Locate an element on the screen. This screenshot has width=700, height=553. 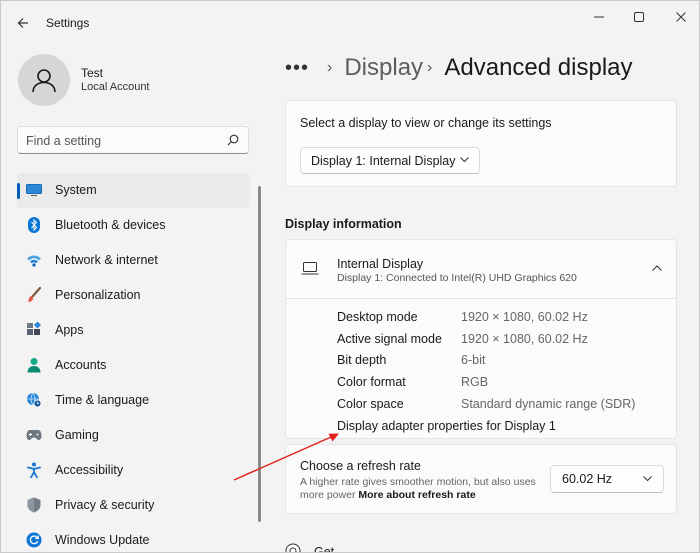
sidebar-item-label: Windows Update is located at coordinates (102, 540).